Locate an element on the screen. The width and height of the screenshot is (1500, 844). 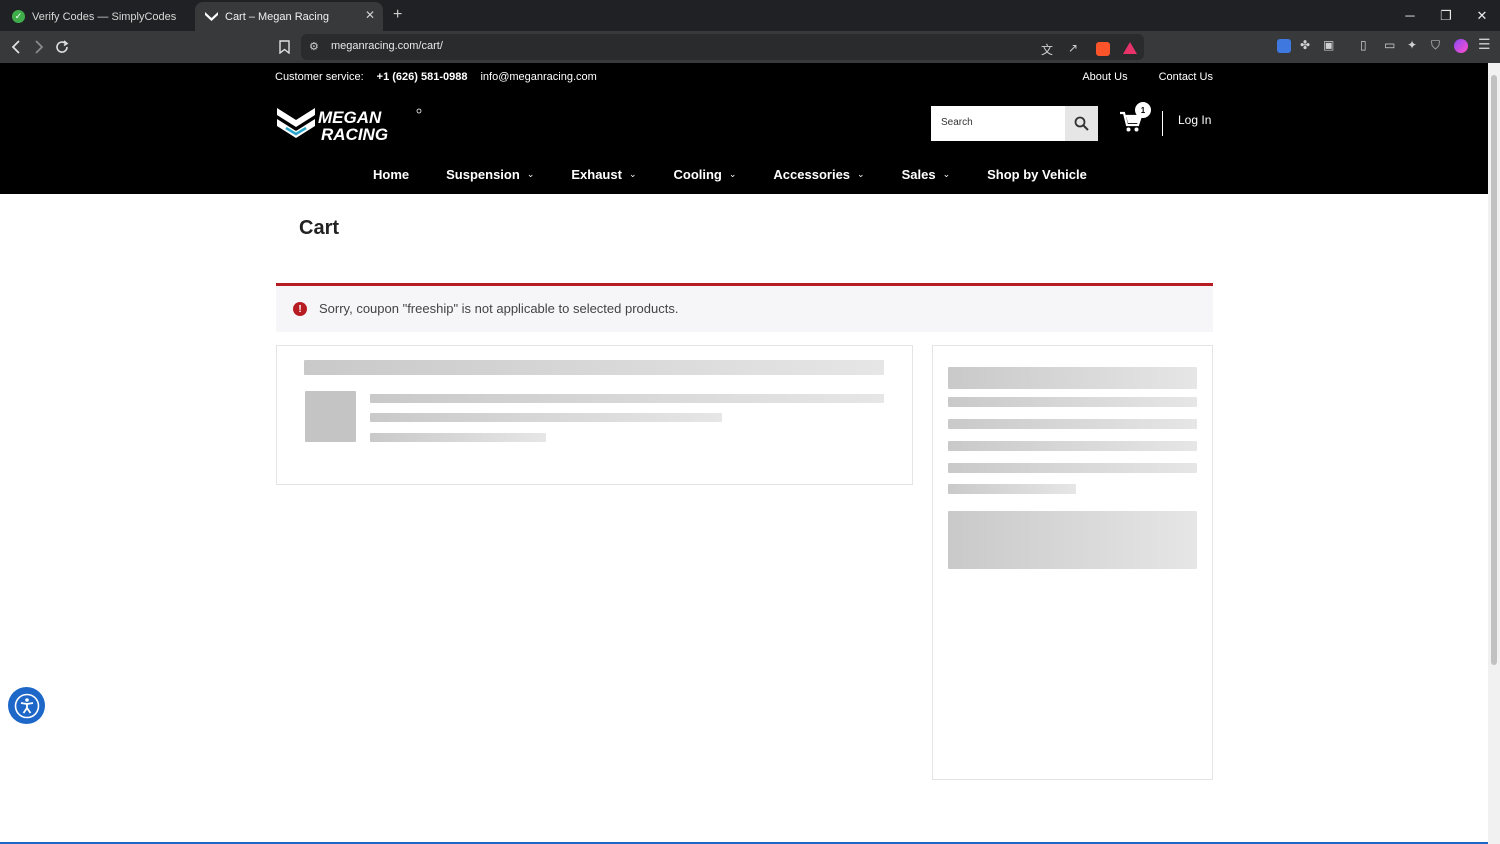
tab-title: Cart – Megan Racing is located at coordinates (277, 16).